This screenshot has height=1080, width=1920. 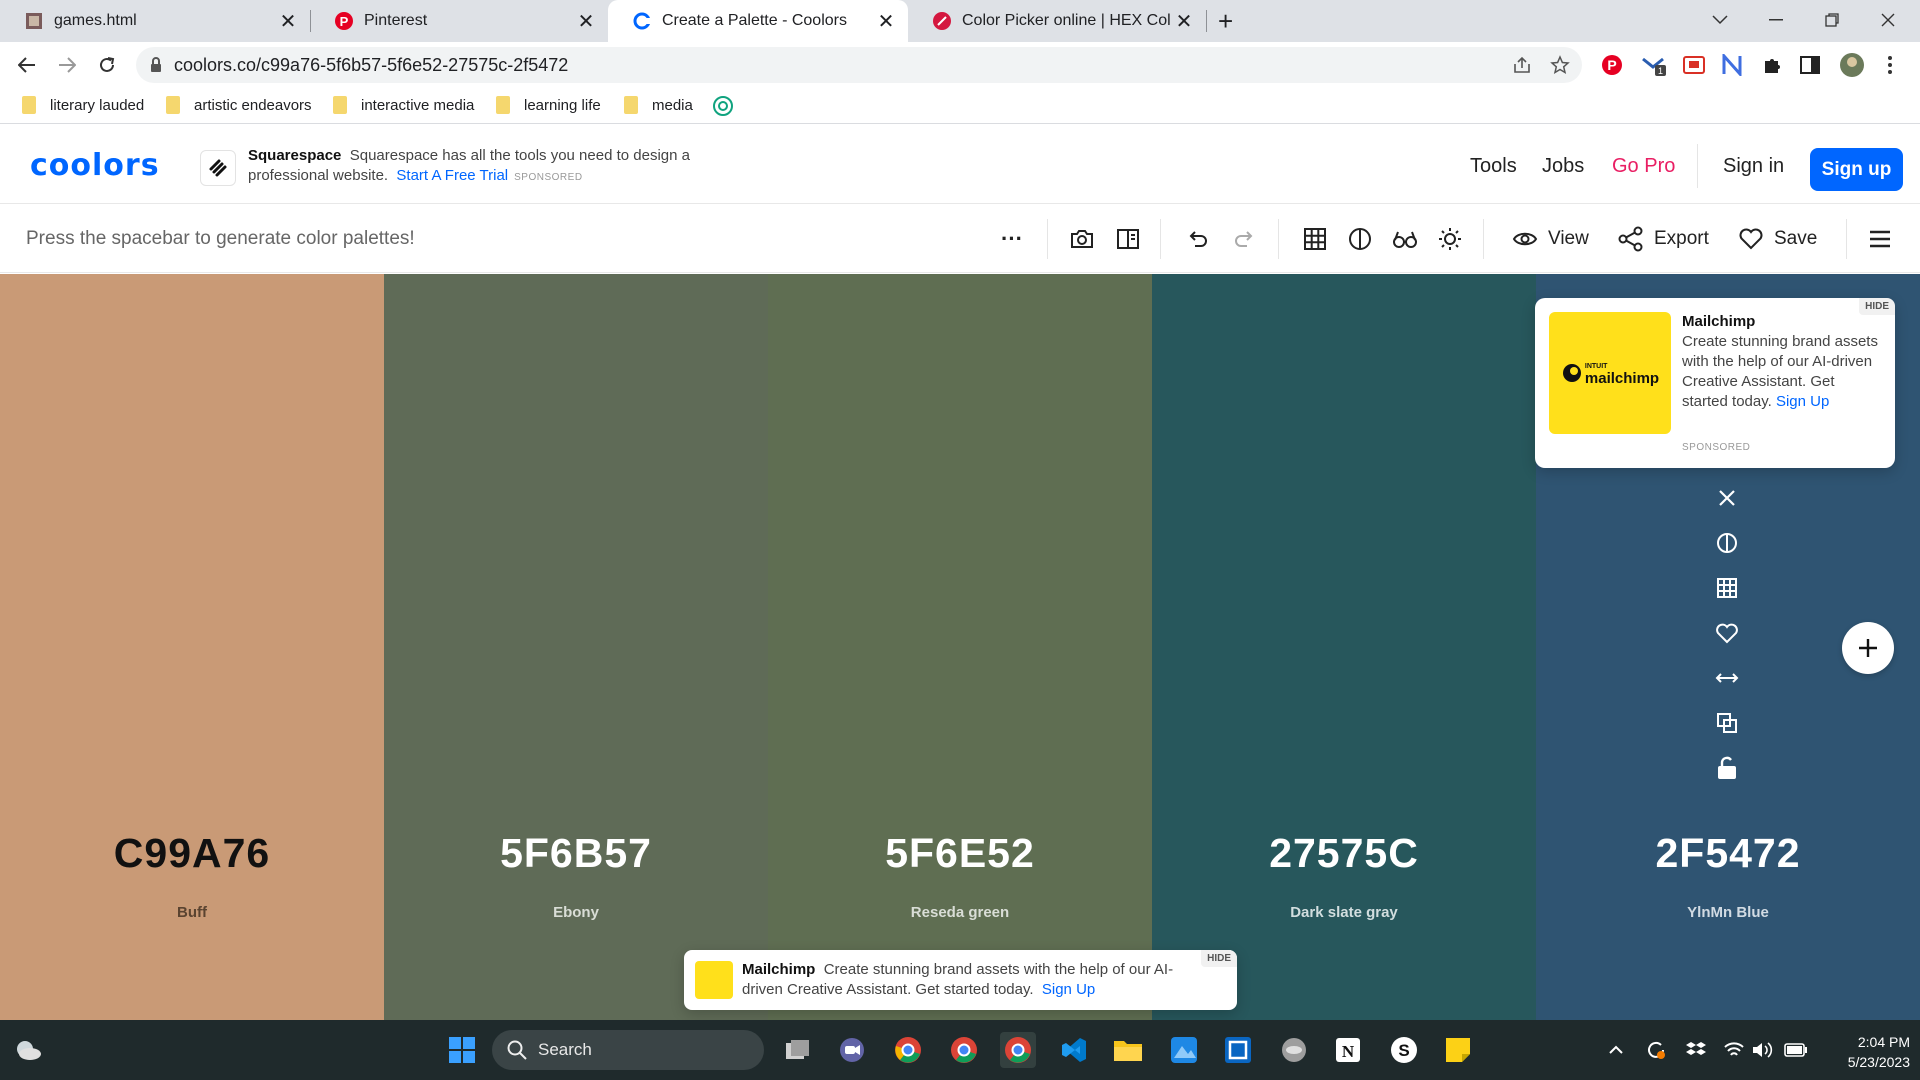 What do you see at coordinates (576, 853) in the screenshot?
I see `hex-code: 5F6B57` at bounding box center [576, 853].